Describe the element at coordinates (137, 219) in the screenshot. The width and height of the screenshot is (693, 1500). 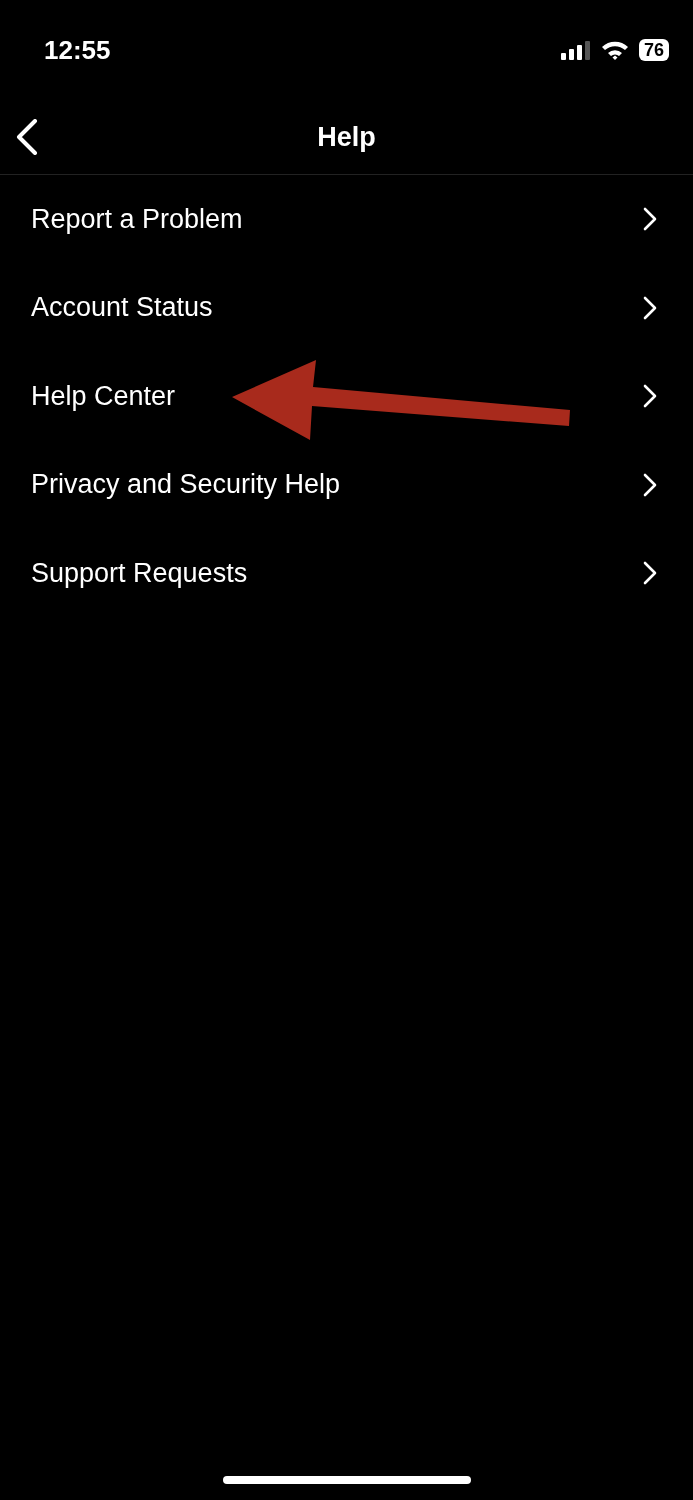
I see `menu-item: Report a Problem` at that location.